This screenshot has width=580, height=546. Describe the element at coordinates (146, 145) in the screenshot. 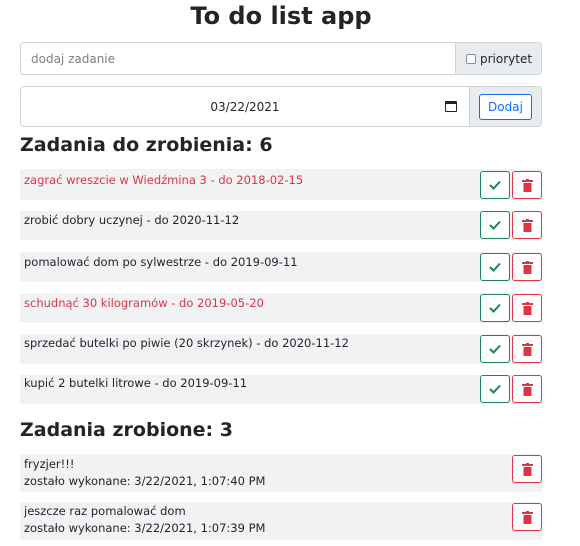

I see `todo-heading: Zadania do zrobienia: 6` at that location.